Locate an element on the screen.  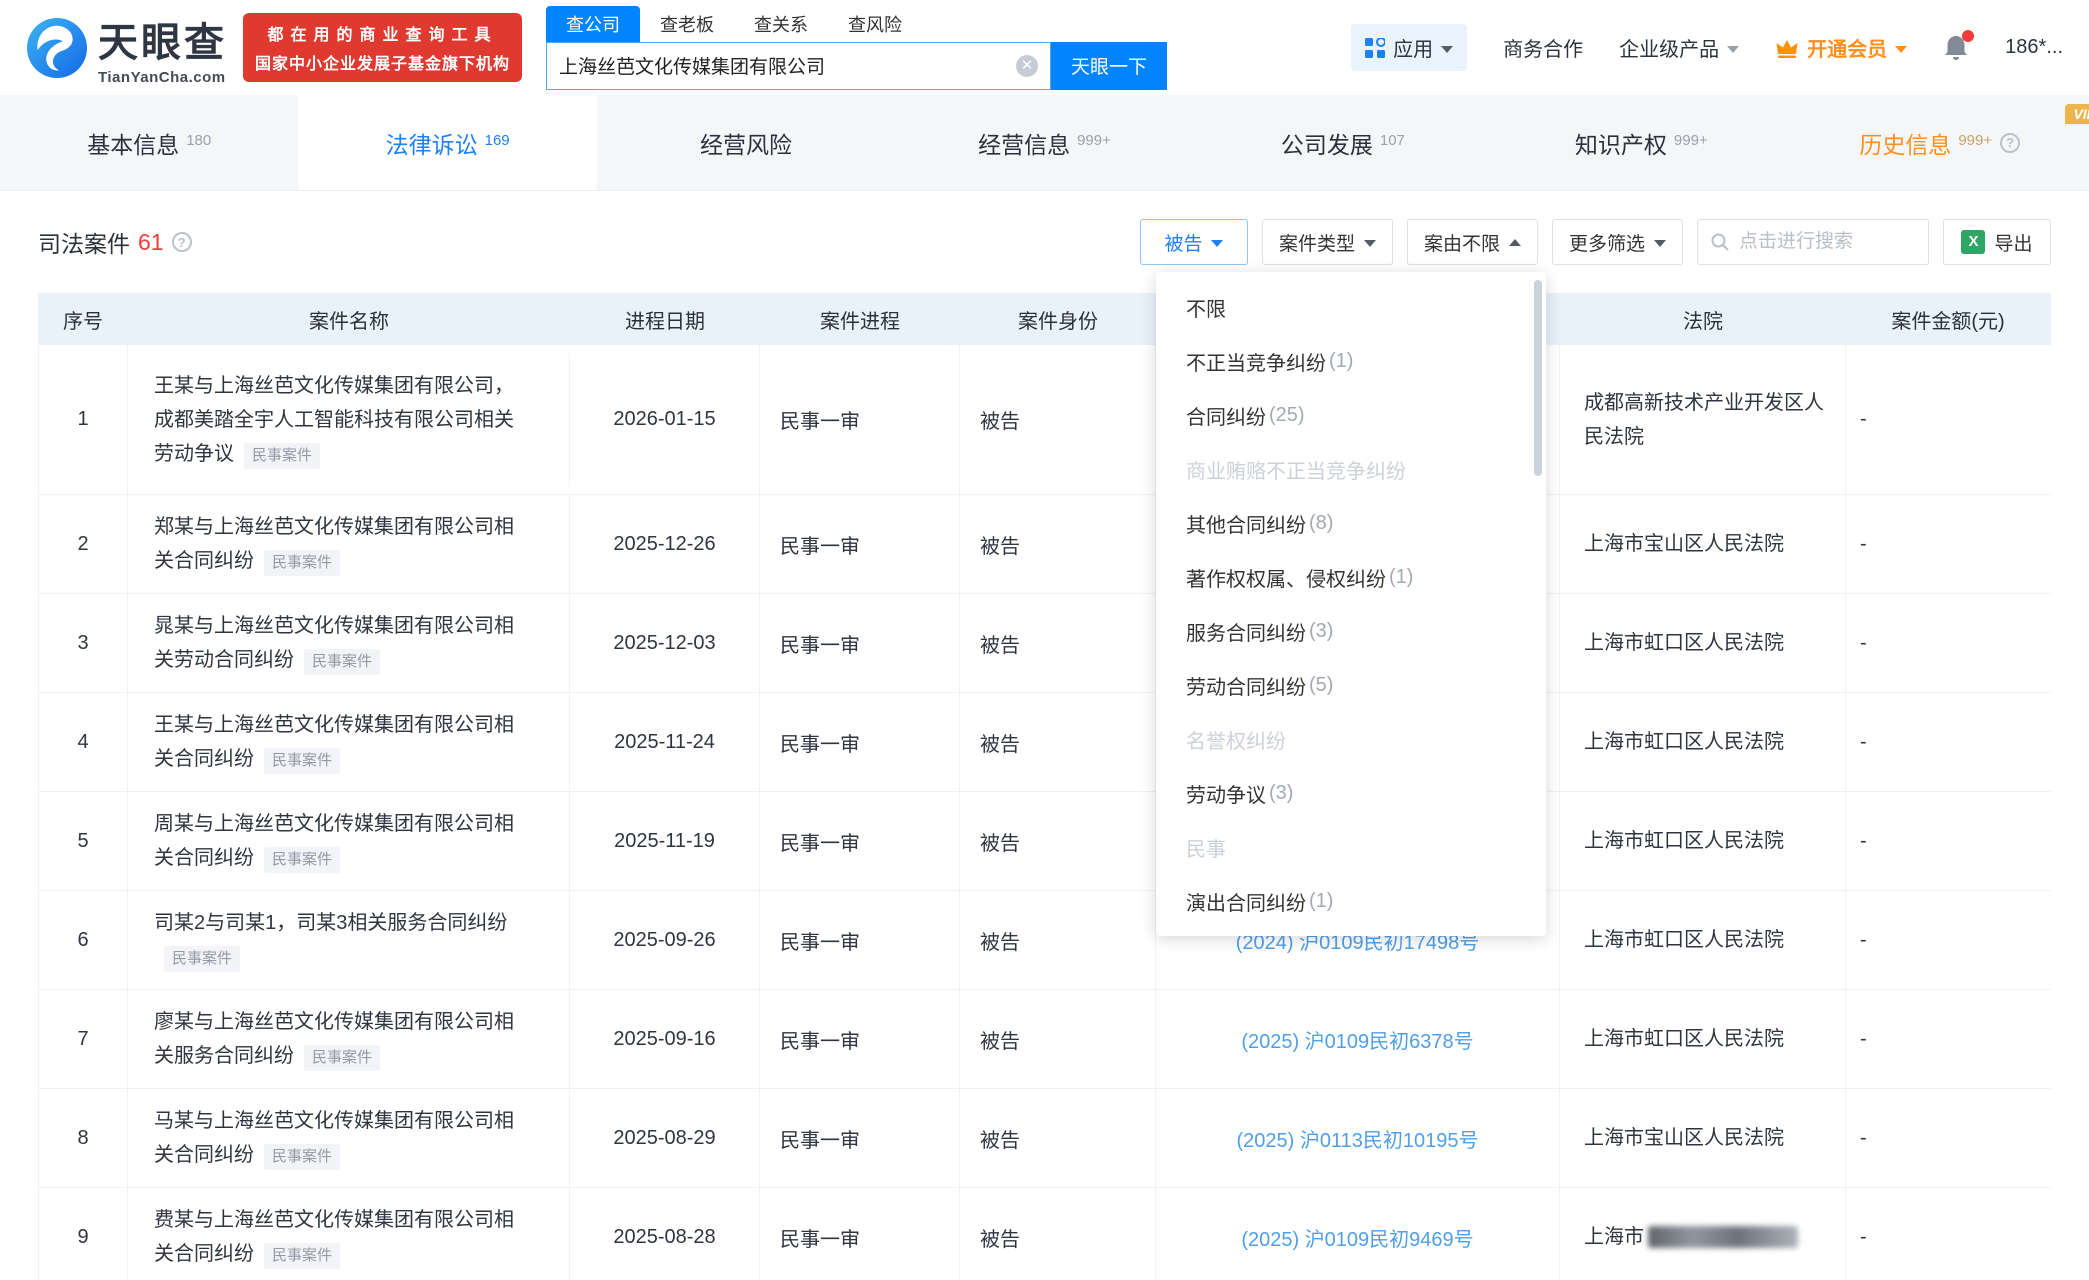
case-number-link: (2025) 沪0109民初6378号 is located at coordinates (1357, 1039).